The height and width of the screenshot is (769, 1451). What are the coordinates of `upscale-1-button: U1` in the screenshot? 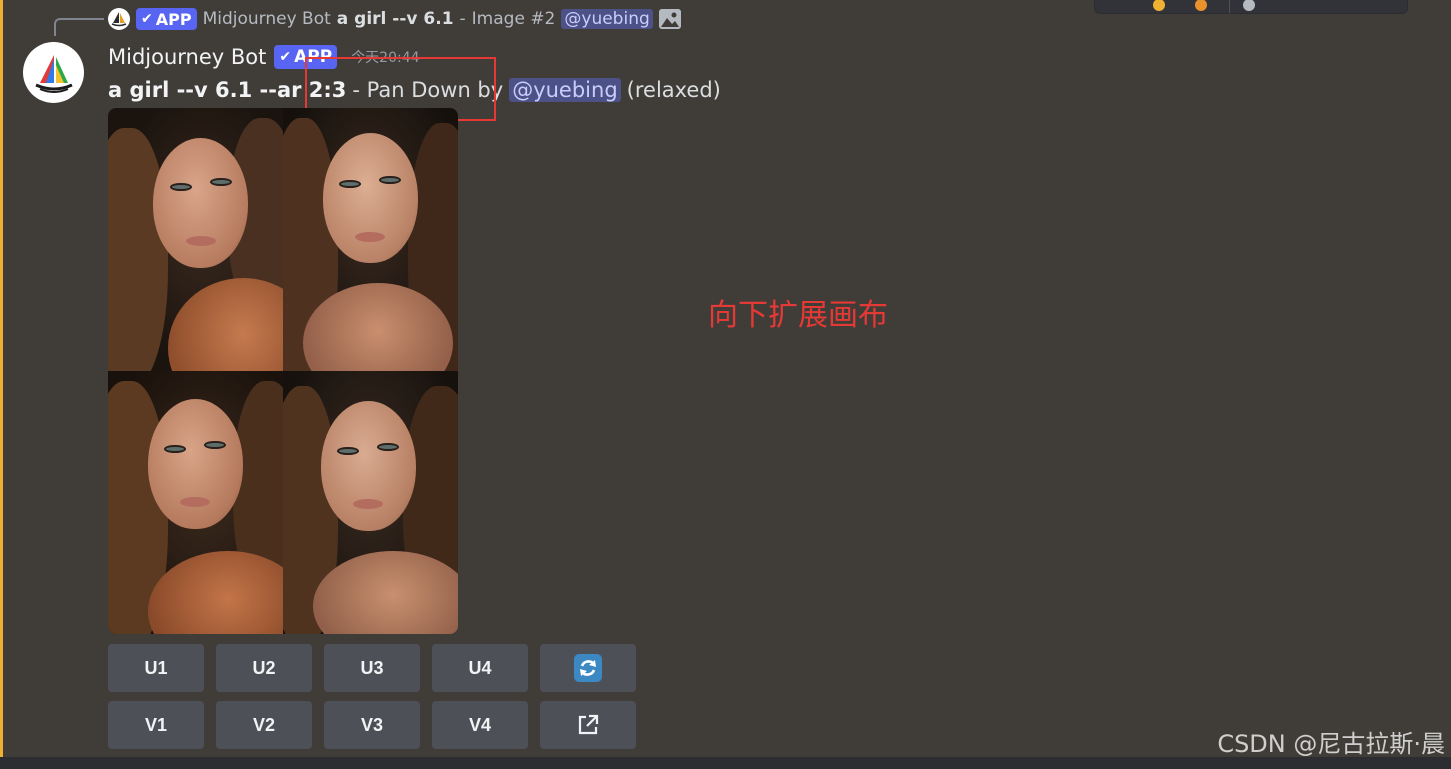 It's located at (156, 668).